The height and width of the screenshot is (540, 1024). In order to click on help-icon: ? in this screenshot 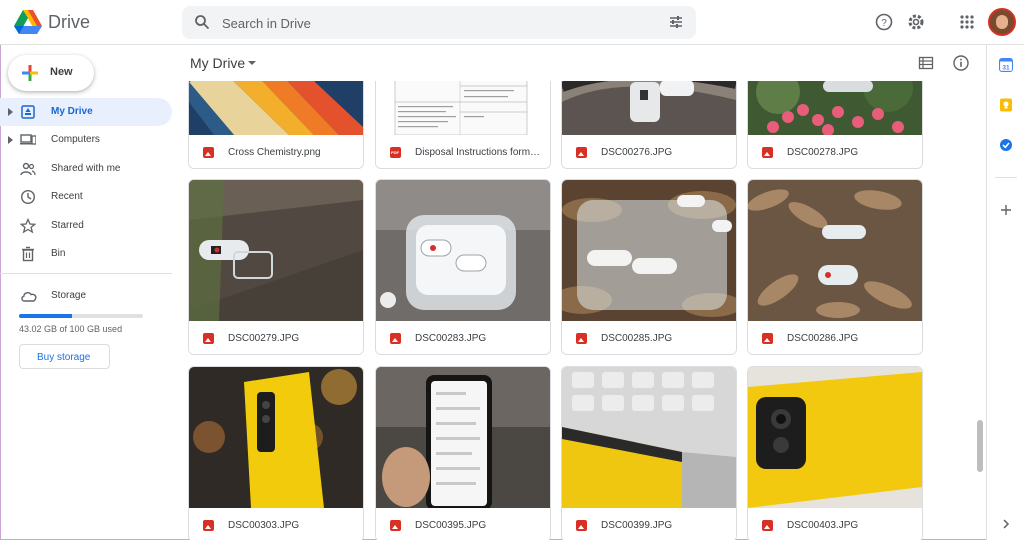, I will do `click(884, 22)`.